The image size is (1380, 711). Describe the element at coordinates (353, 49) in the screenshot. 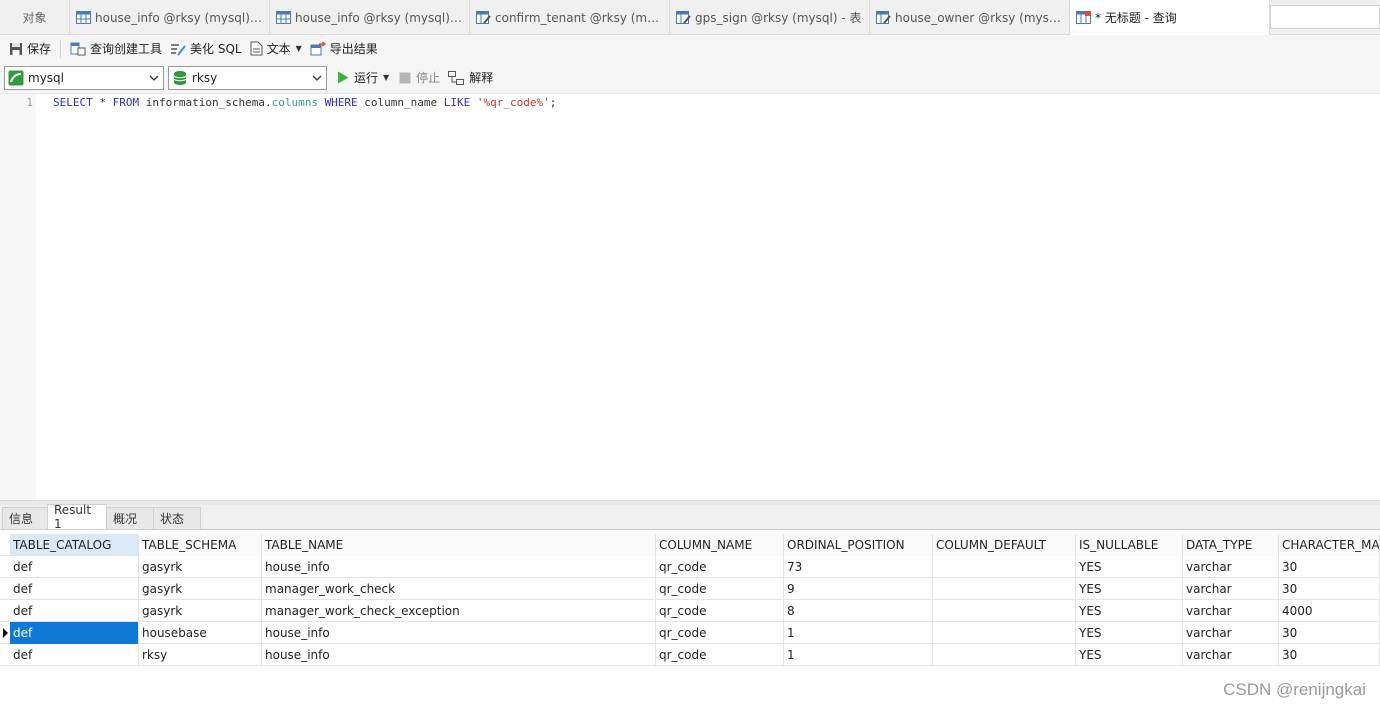

I see `export-results-label: 导出结果` at that location.